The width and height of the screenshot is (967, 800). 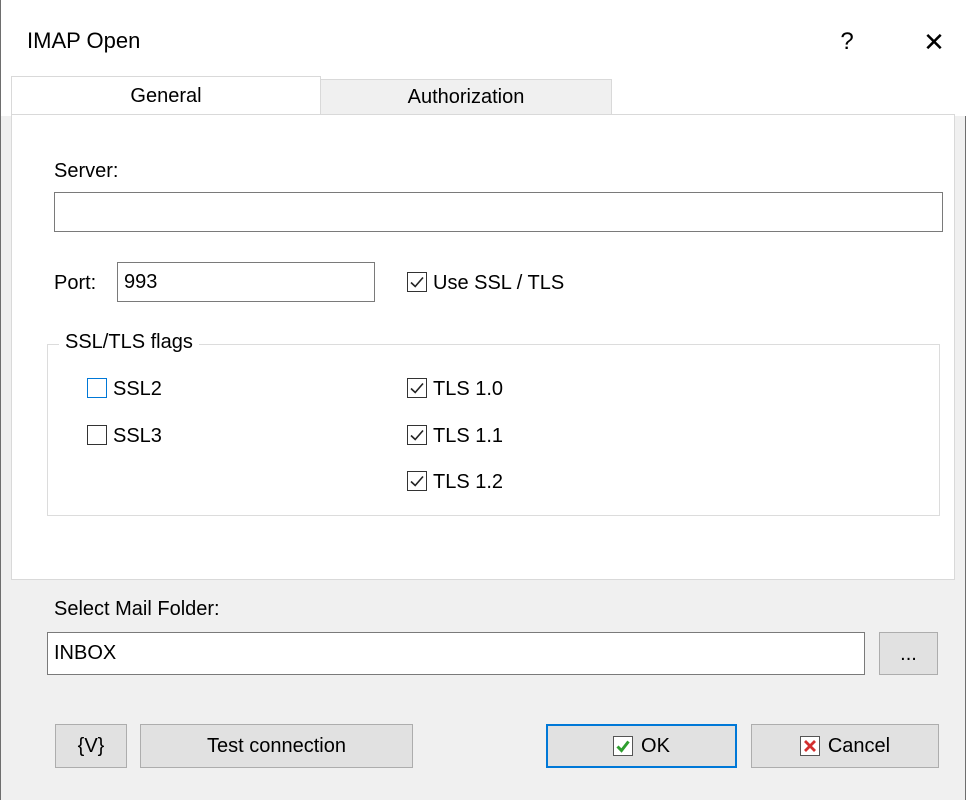 I want to click on window-title: IMAP Open, so click(x=84, y=40).